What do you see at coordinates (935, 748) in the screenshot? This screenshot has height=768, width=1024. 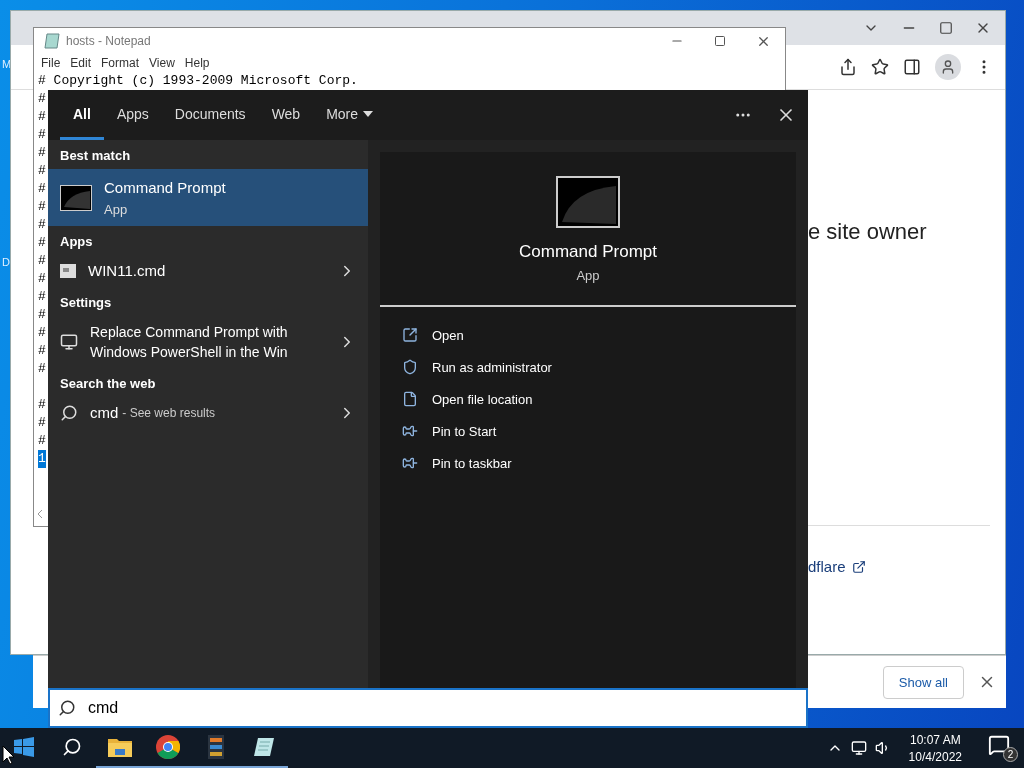 I see `clock: 10:07 AM 10/4/2022` at bounding box center [935, 748].